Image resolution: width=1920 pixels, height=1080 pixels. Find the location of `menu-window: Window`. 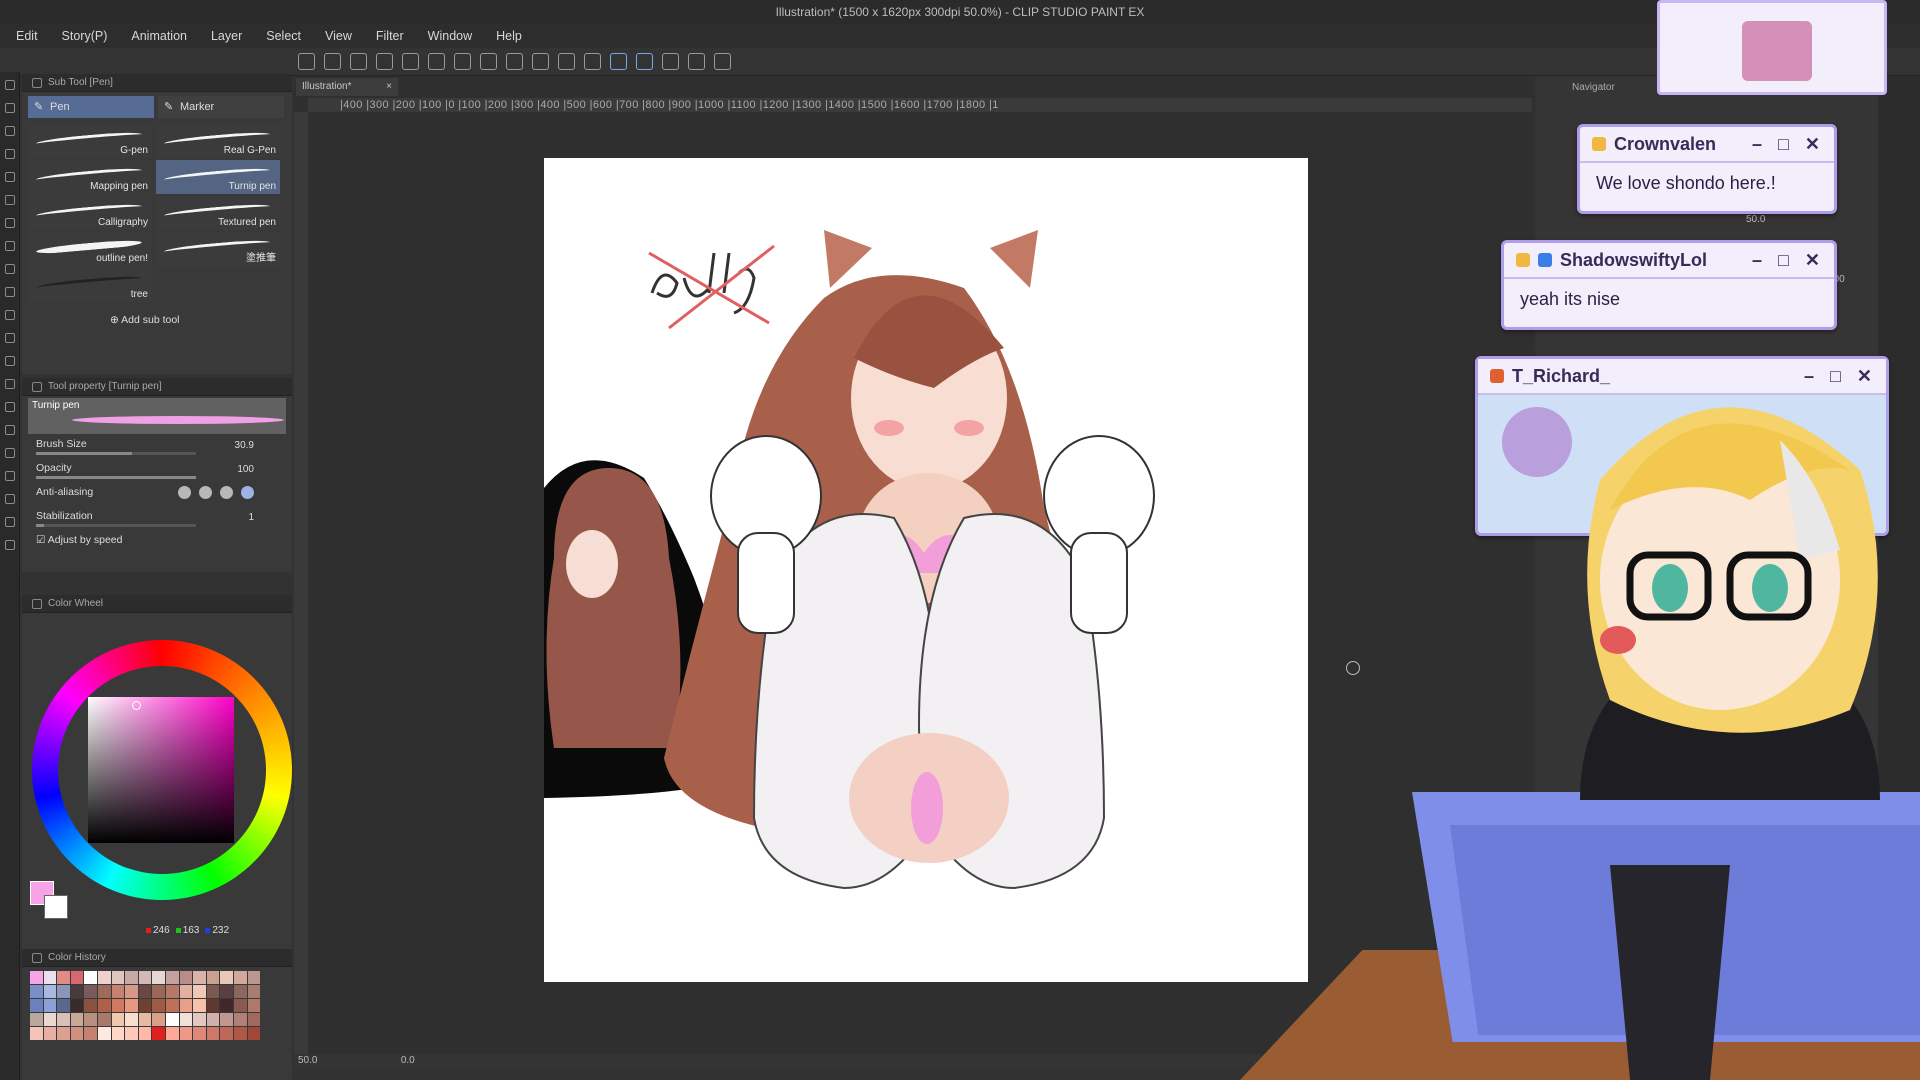

menu-window: Window is located at coordinates (450, 36).